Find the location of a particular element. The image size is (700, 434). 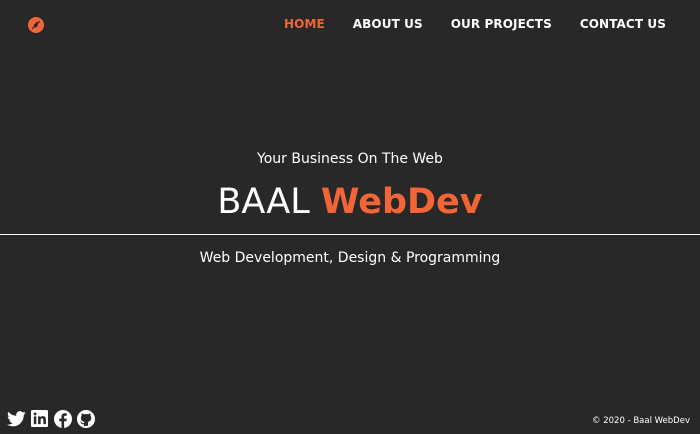

site-logo is located at coordinates (36, 25).